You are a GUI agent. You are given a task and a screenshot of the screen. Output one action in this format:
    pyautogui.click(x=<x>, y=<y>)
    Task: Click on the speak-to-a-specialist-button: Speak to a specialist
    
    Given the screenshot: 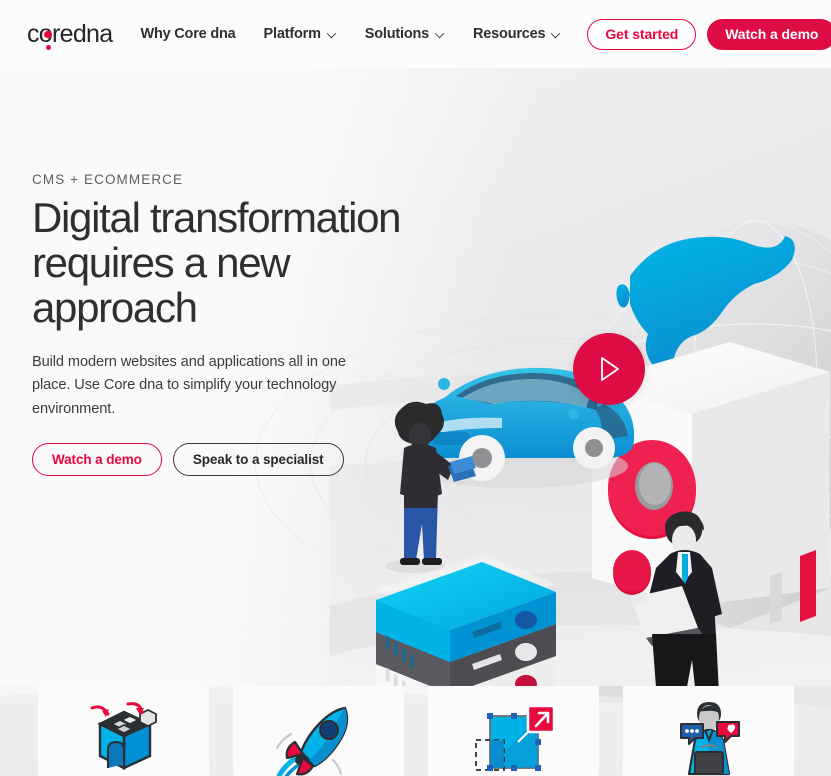 What is the action you would take?
    pyautogui.click(x=258, y=459)
    